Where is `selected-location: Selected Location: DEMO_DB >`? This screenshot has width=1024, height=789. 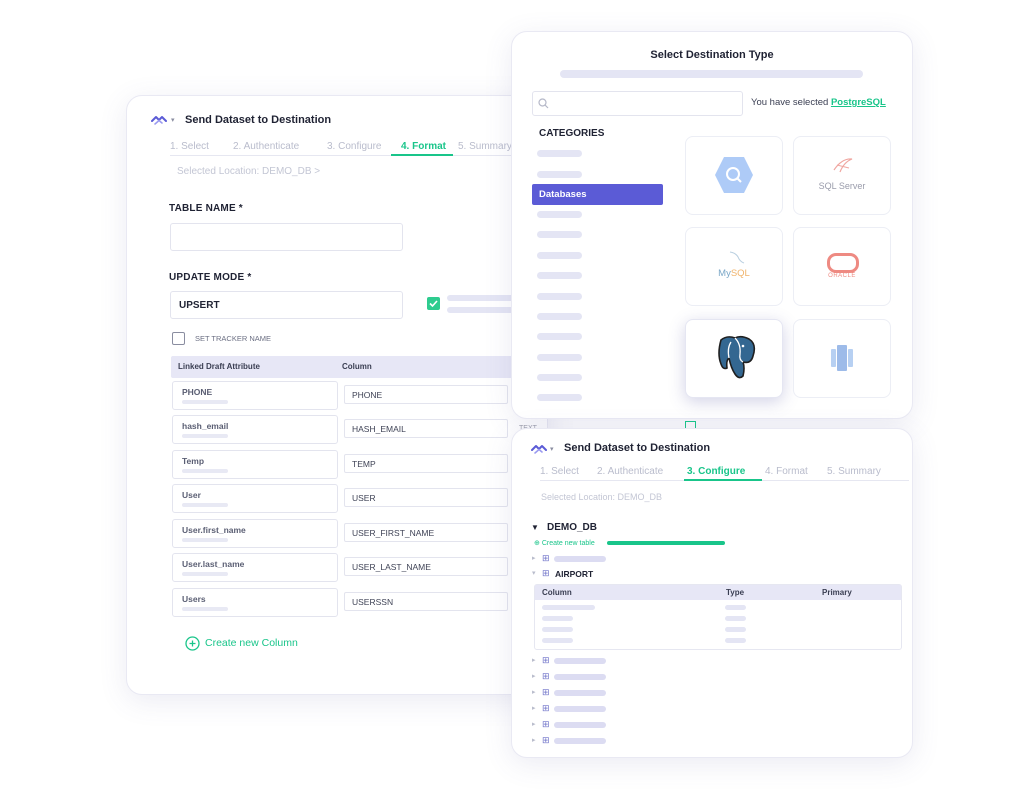
selected-location: Selected Location: DEMO_DB > is located at coordinates (249, 171).